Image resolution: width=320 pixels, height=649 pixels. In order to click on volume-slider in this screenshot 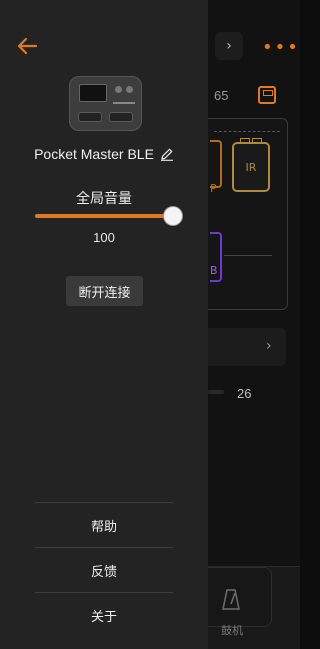, I will do `click(108, 216)`.